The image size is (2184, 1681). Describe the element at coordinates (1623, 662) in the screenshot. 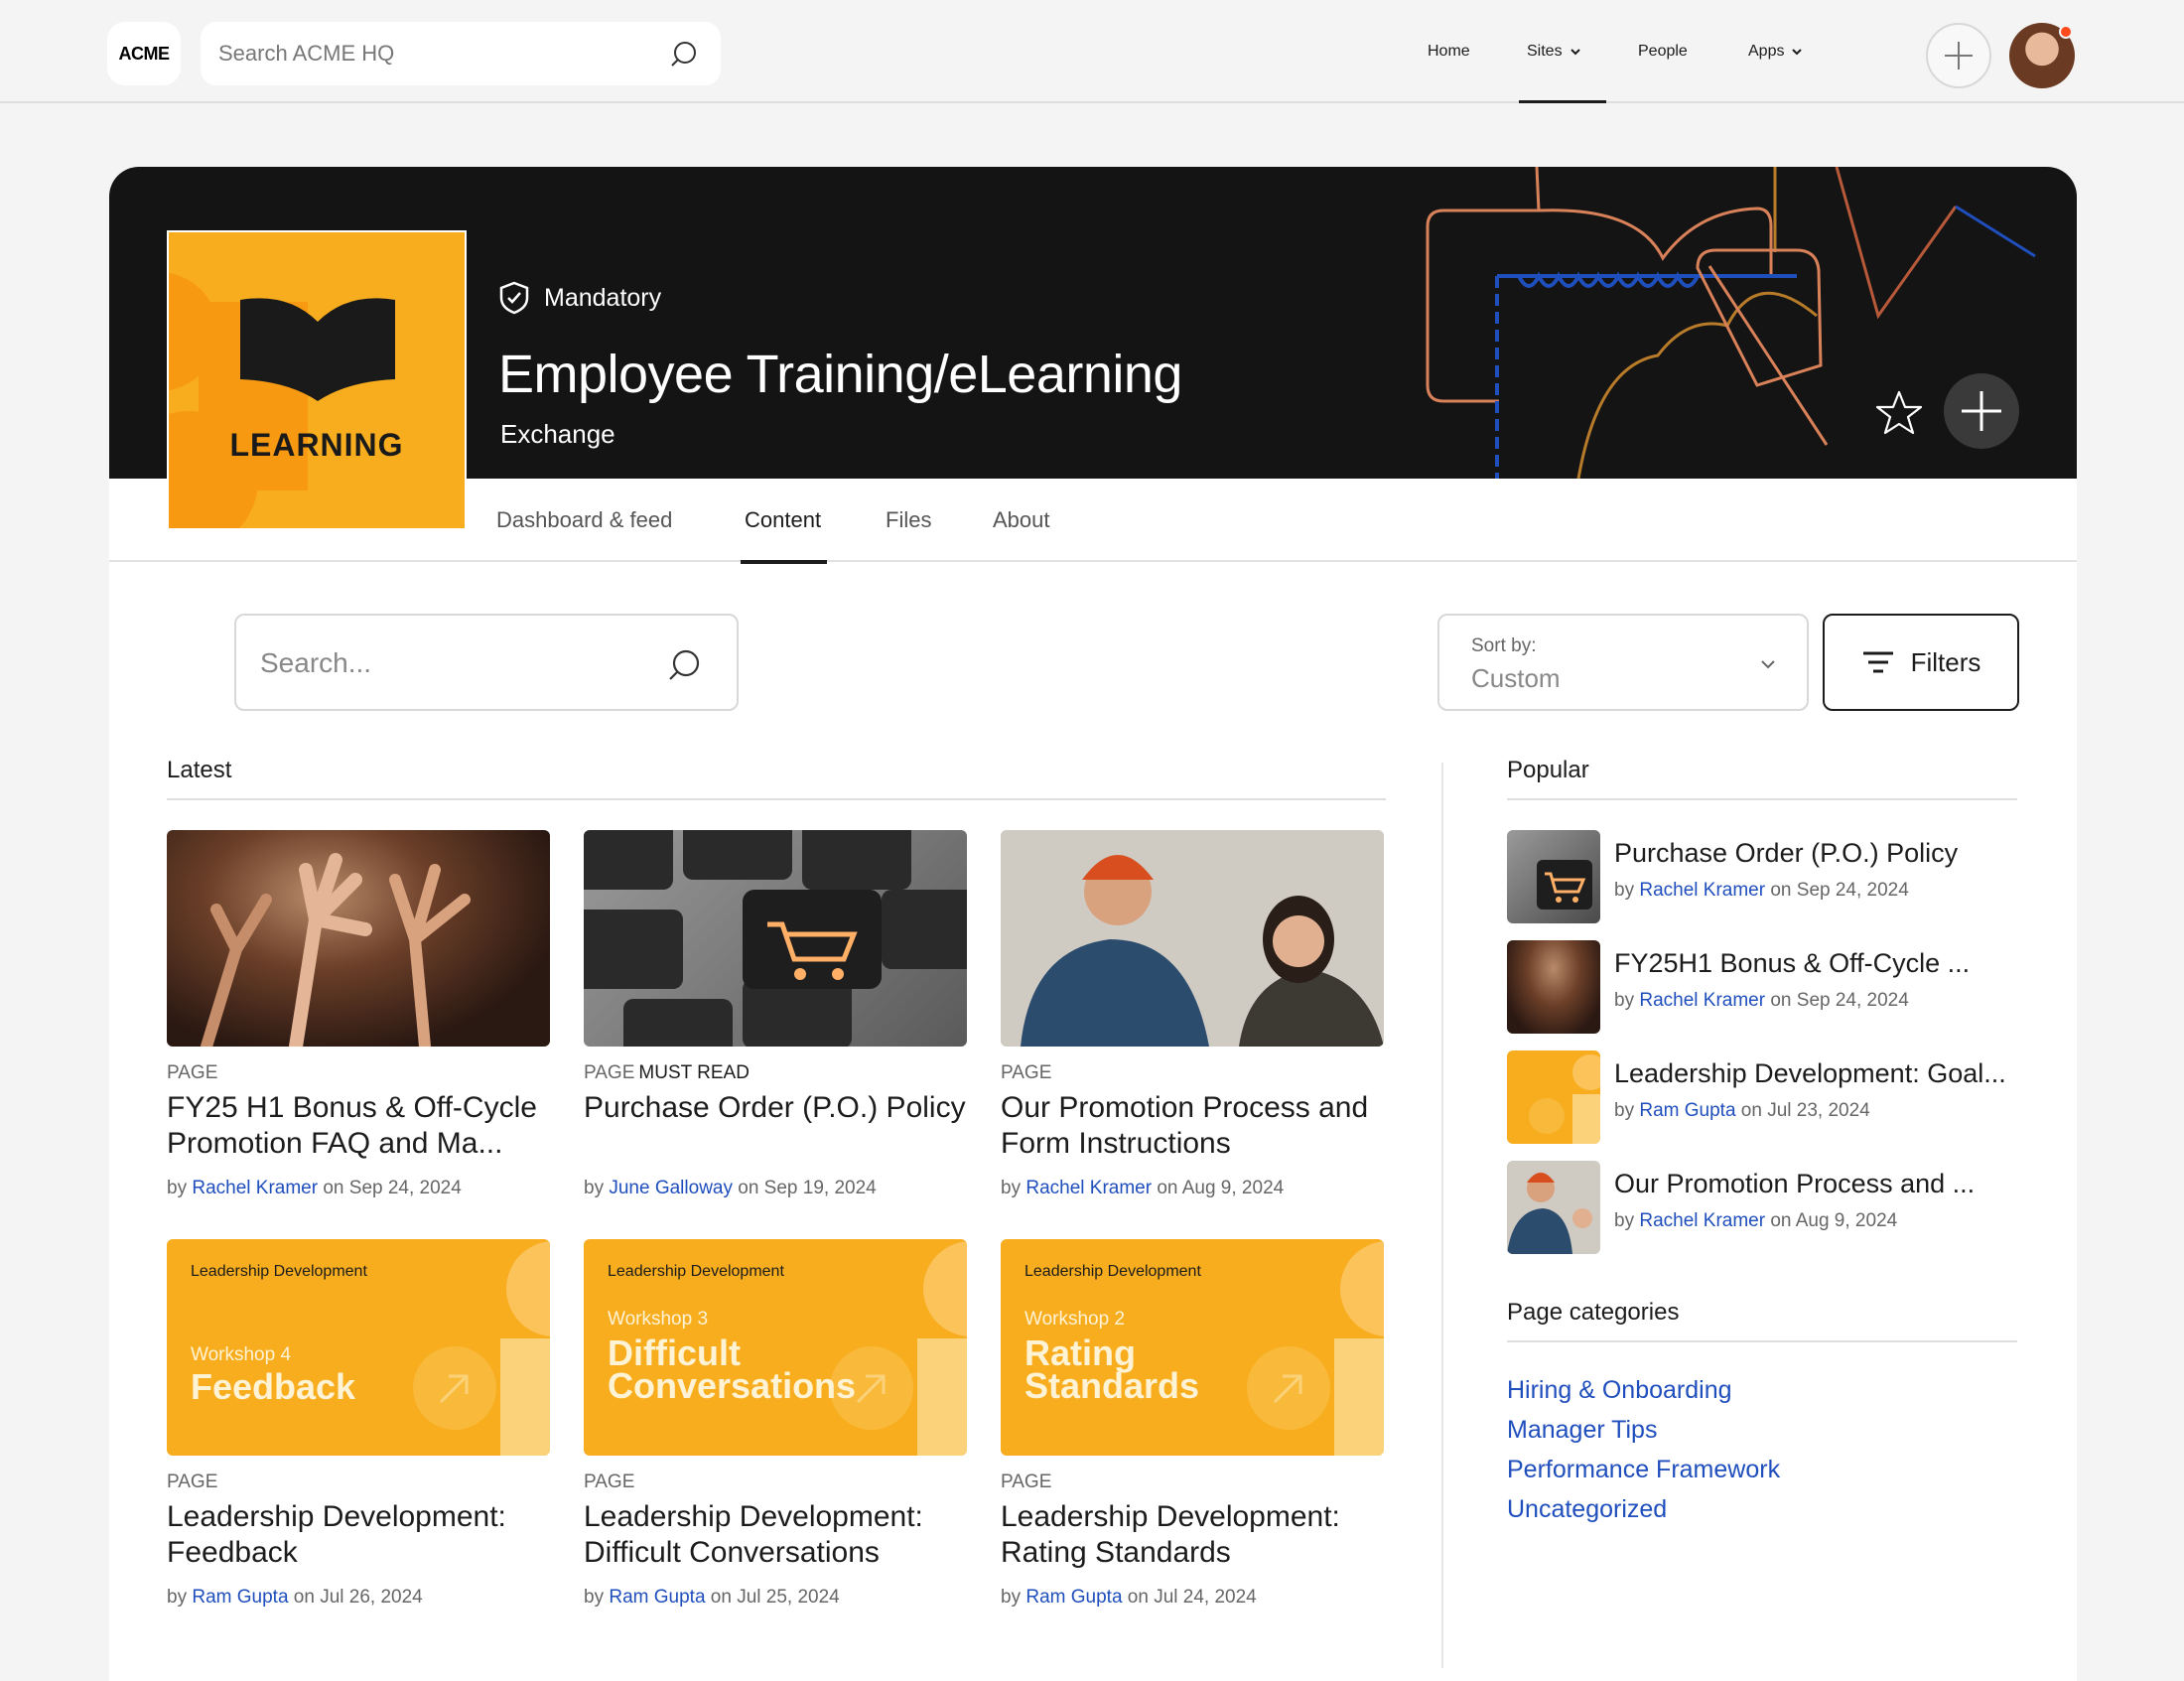

I see `sort-dropdown: Sort by: Custom` at that location.